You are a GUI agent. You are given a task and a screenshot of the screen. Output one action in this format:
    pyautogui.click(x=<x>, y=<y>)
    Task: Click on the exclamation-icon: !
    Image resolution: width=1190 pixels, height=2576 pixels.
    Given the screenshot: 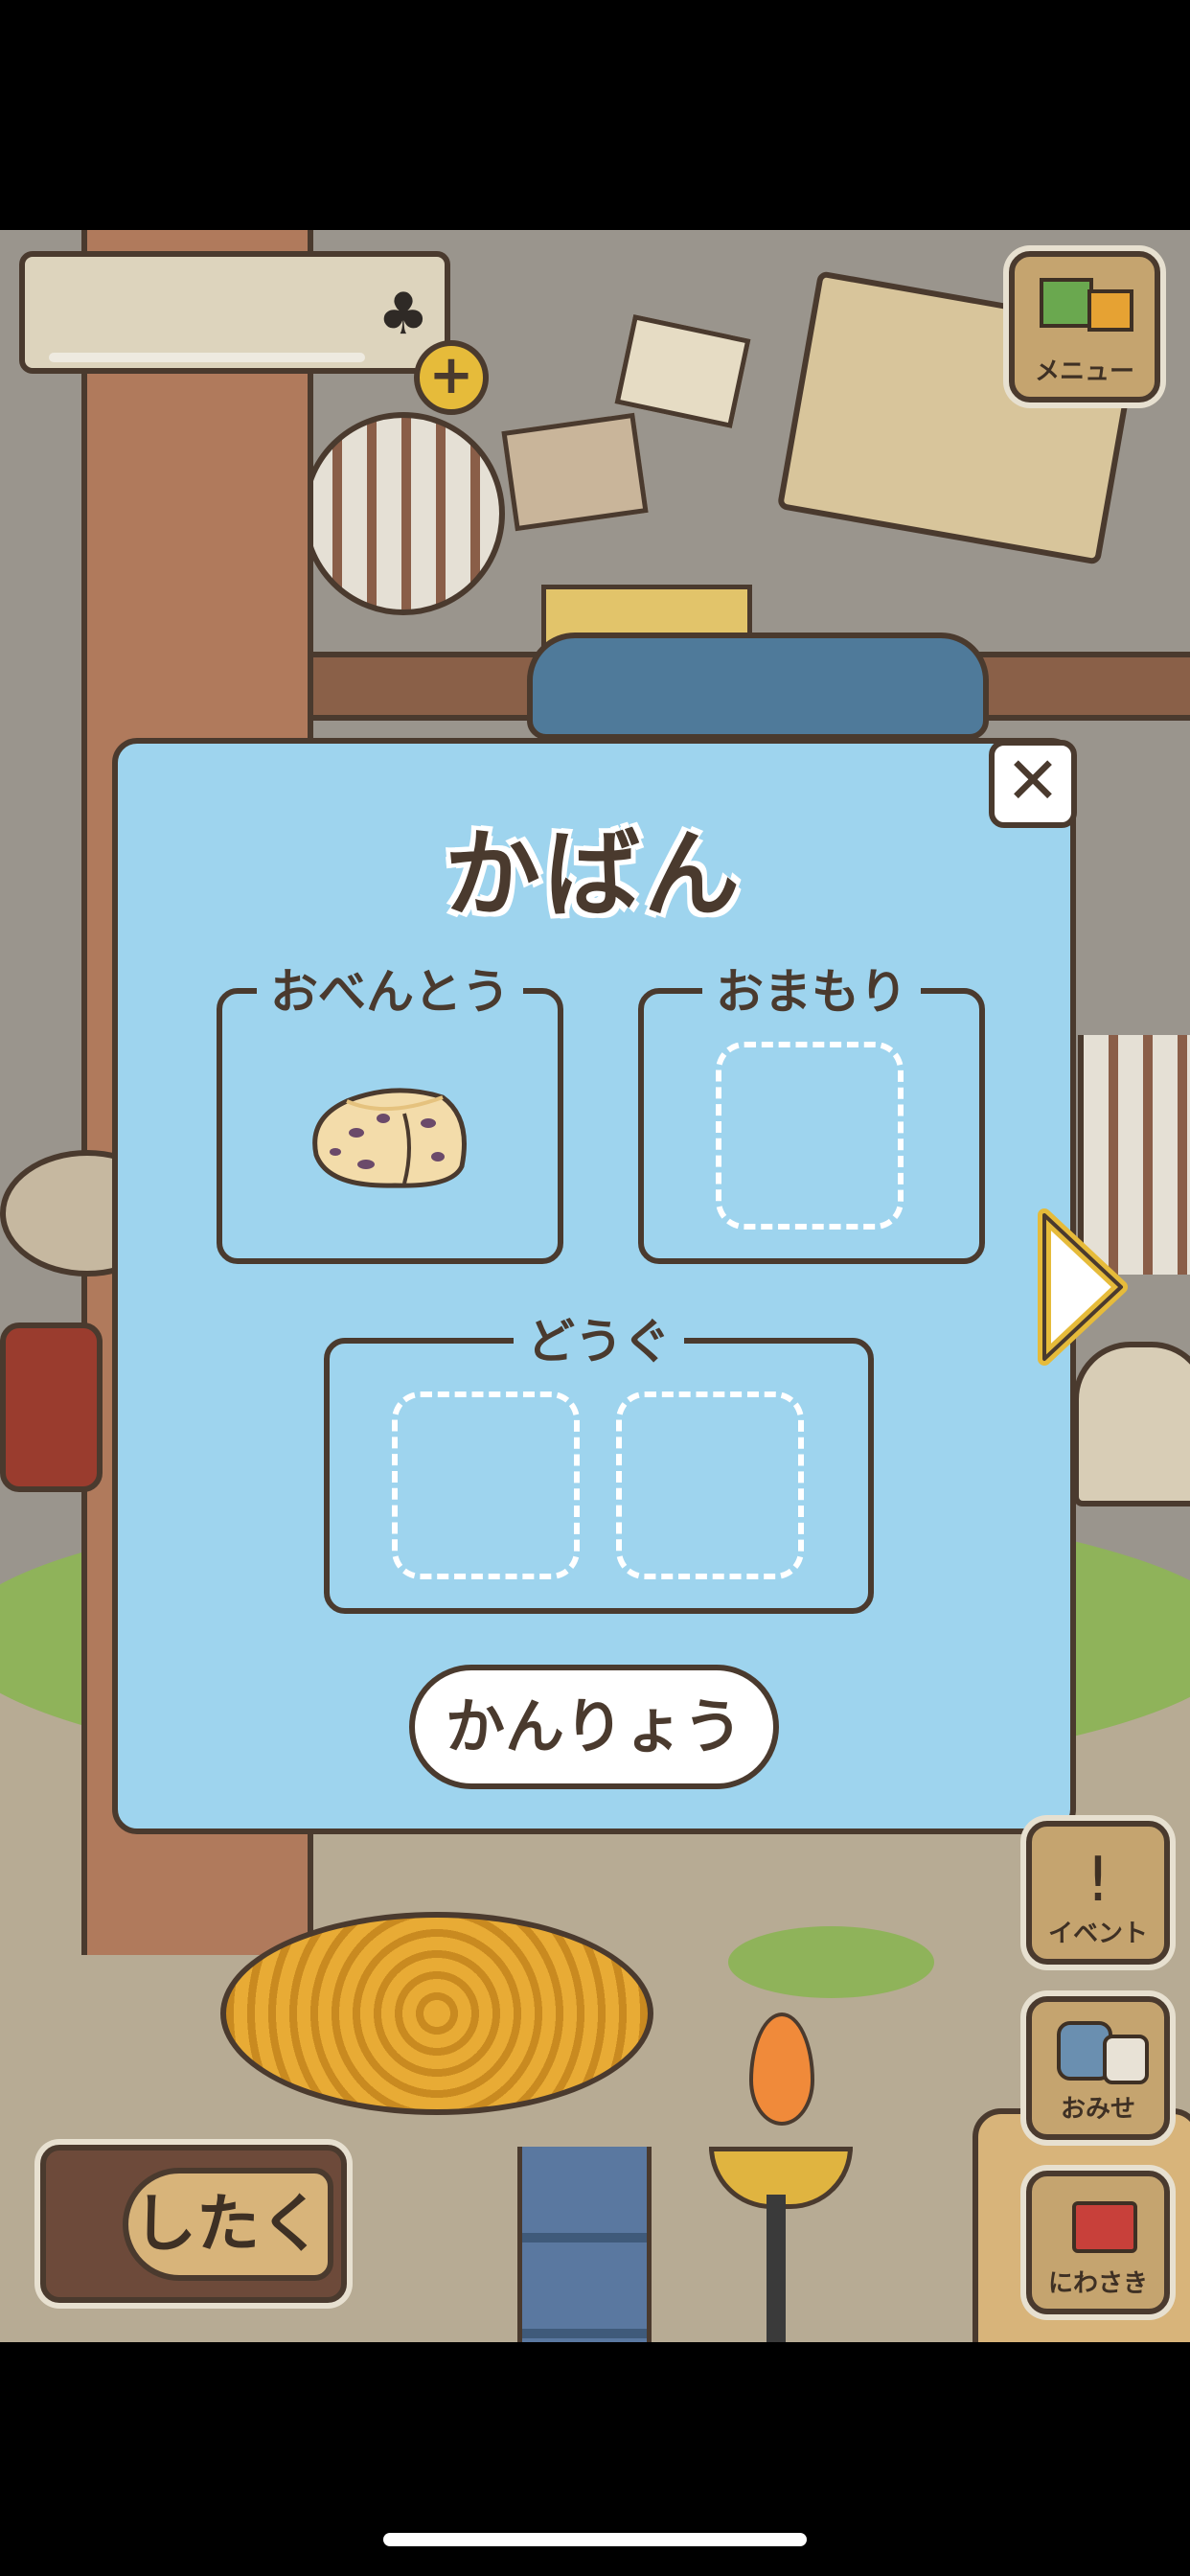 What is the action you would take?
    pyautogui.click(x=1098, y=1880)
    